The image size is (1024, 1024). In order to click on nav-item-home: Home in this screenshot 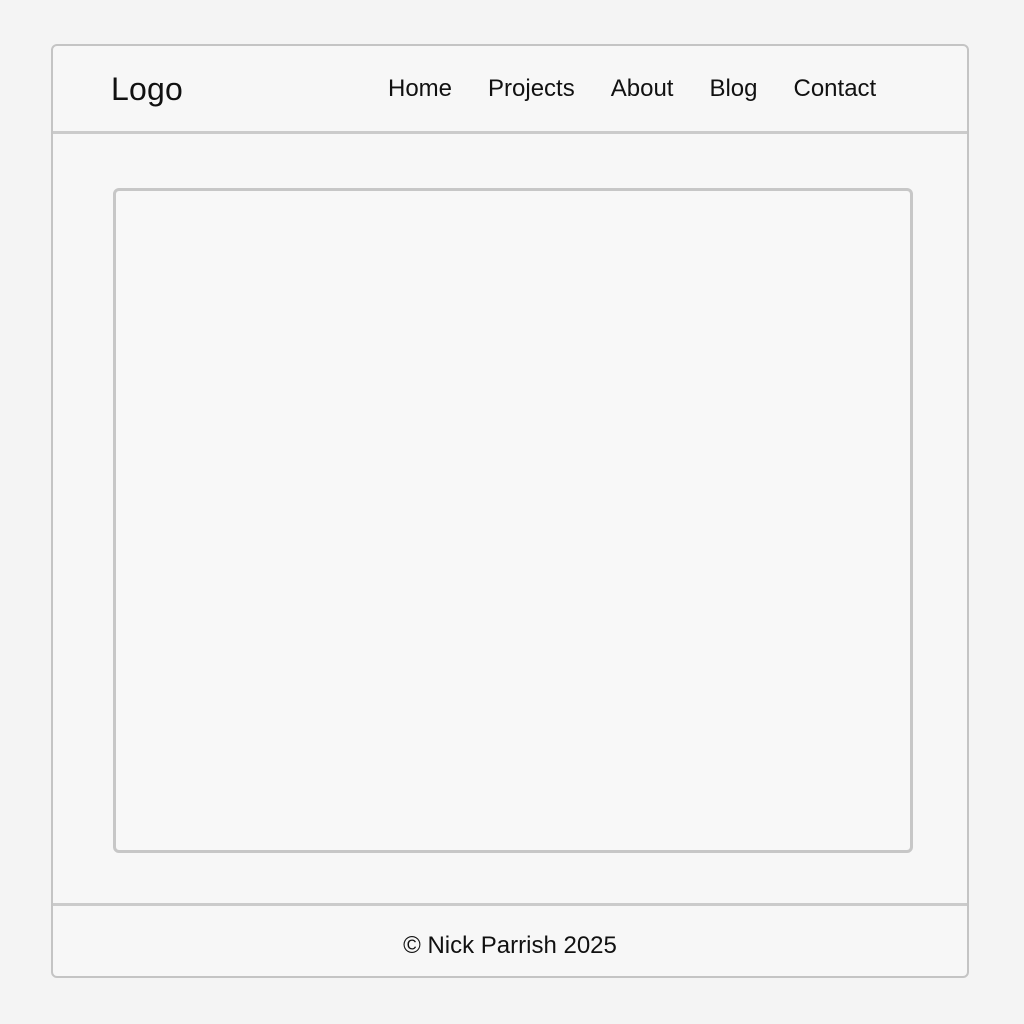, I will do `click(420, 89)`.